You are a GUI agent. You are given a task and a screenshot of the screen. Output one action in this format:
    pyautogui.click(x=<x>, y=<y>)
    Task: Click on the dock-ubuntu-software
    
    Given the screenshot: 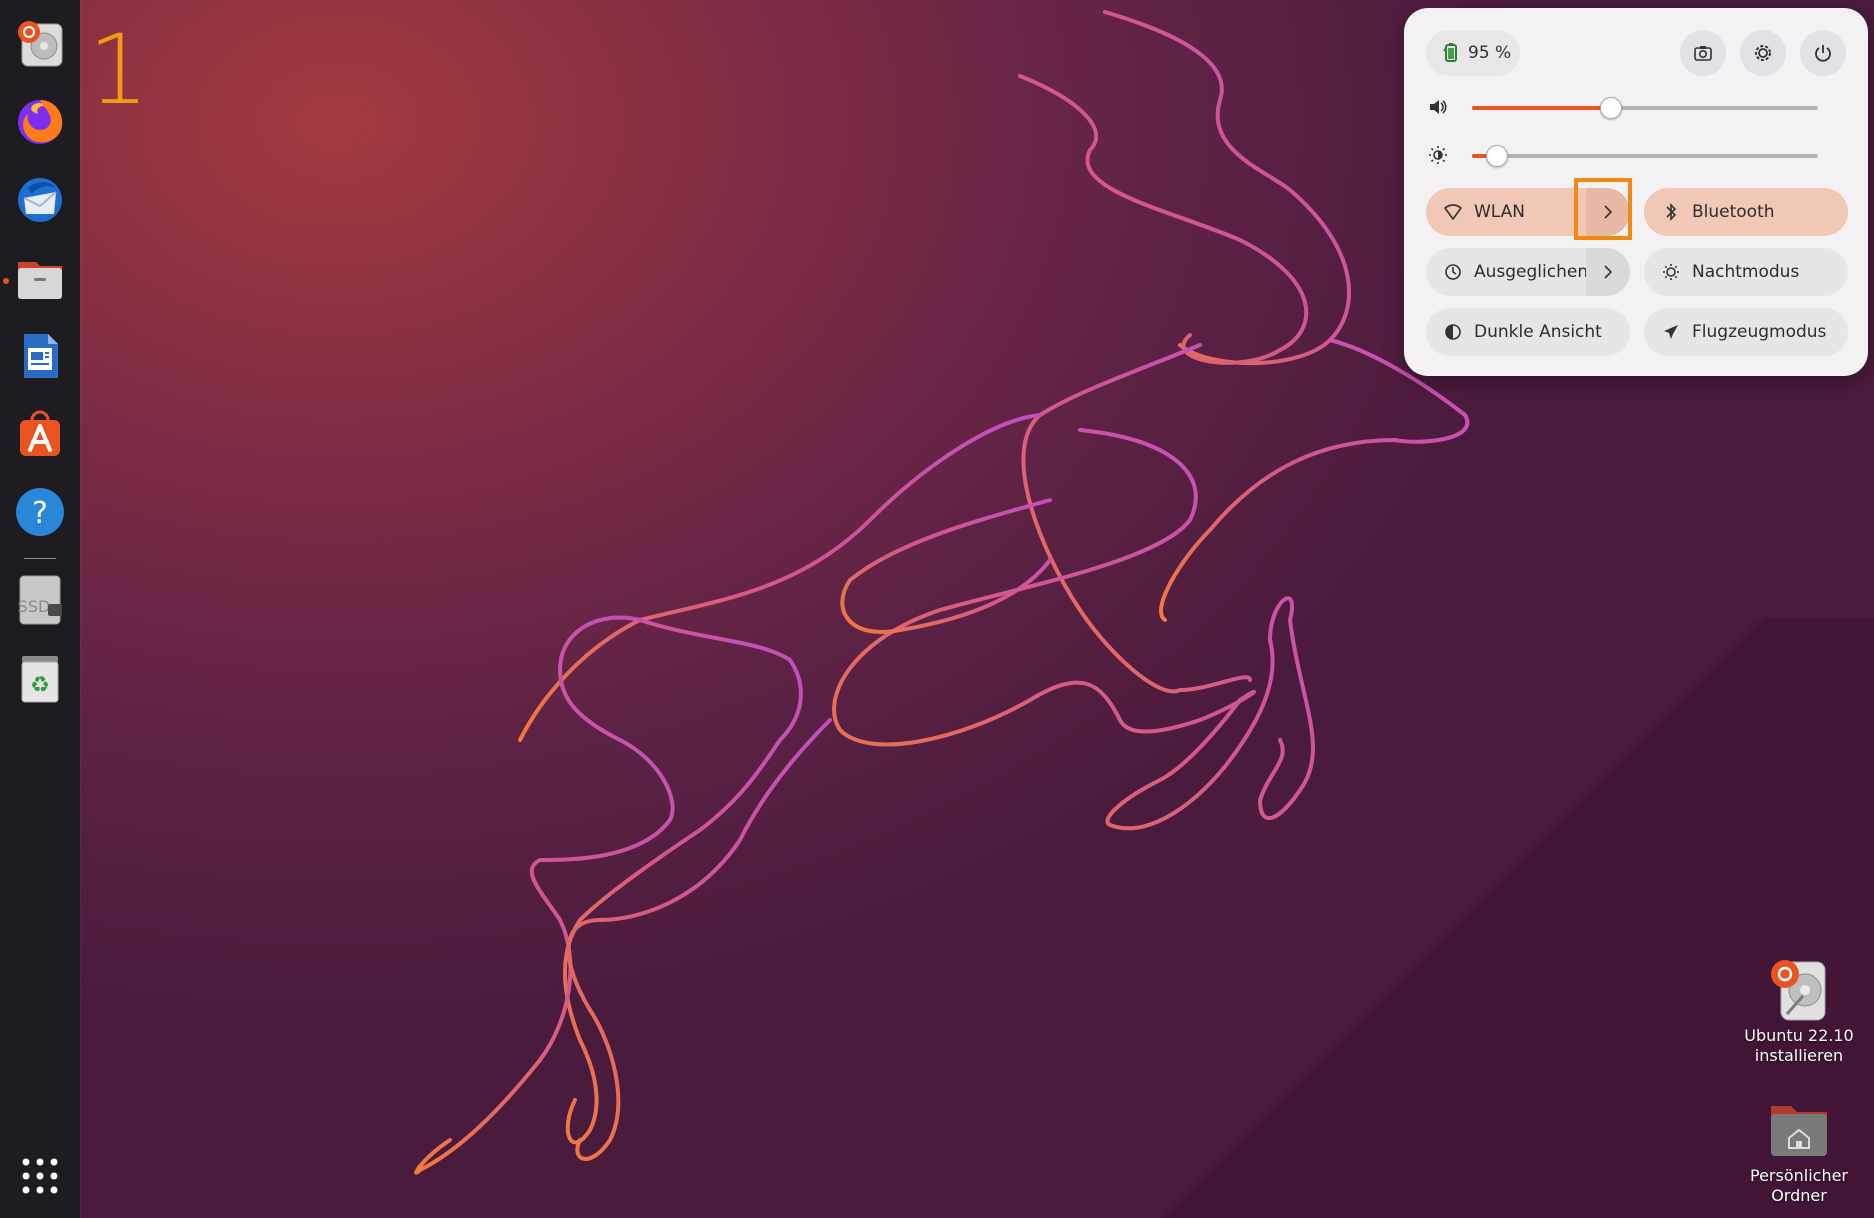 What is the action you would take?
    pyautogui.click(x=40, y=434)
    